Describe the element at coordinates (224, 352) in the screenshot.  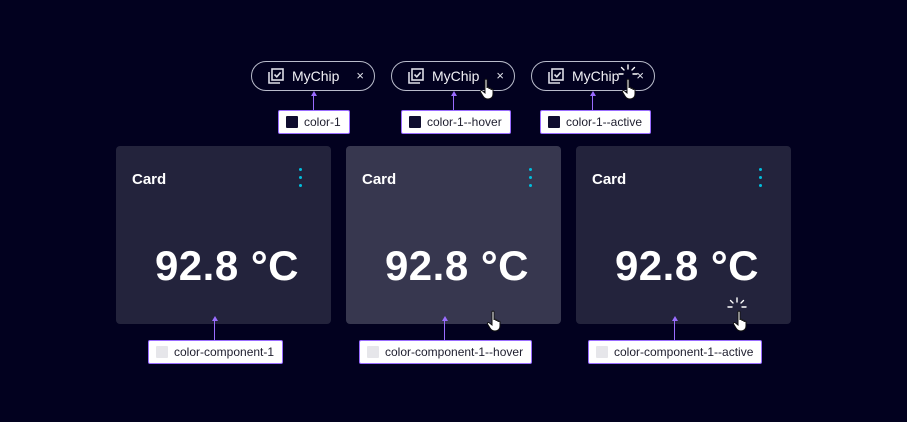
I see `token-name: color-component-1` at that location.